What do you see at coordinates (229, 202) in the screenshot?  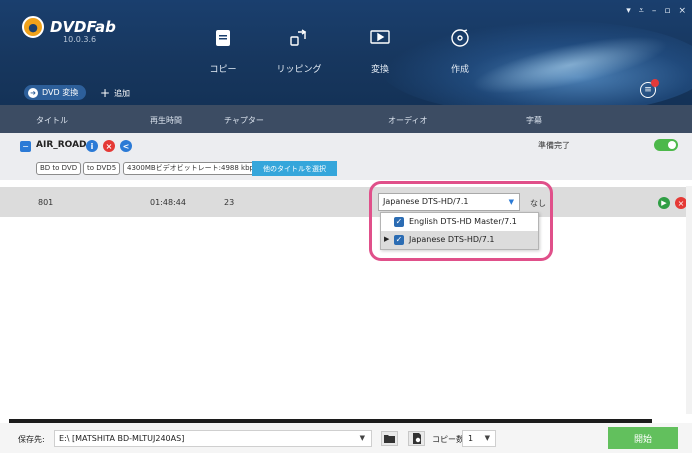 I see `track-chapters: 23` at bounding box center [229, 202].